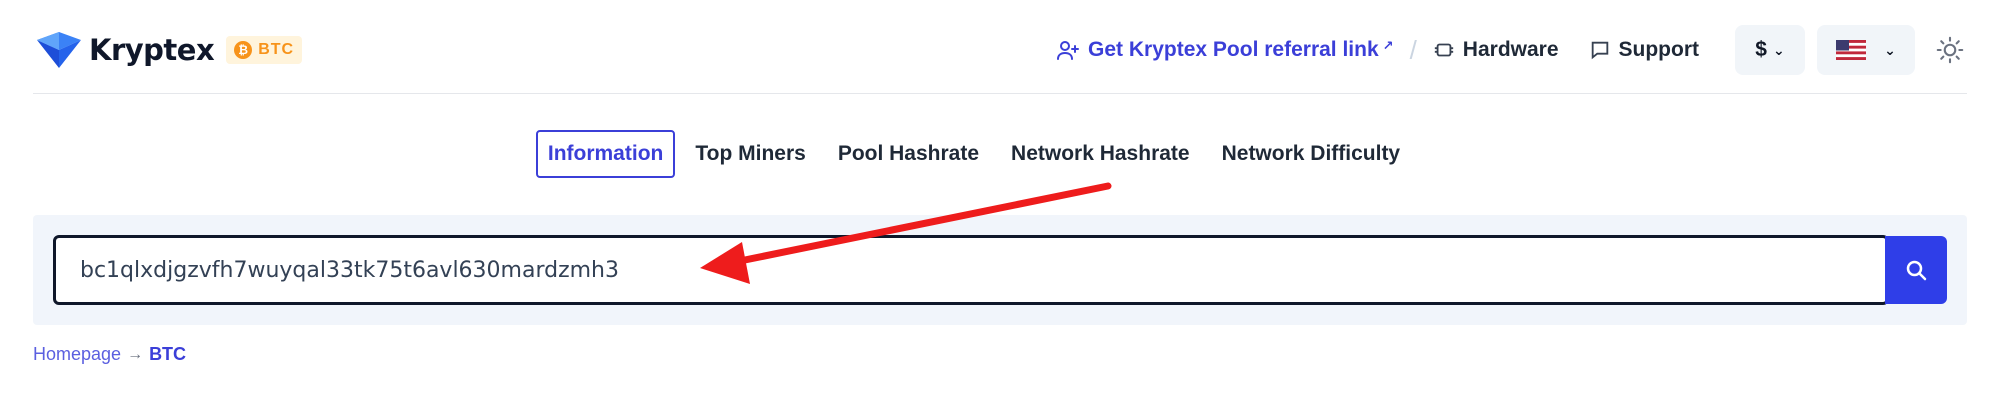  What do you see at coordinates (1388, 45) in the screenshot?
I see `external-link-icon: ↗` at bounding box center [1388, 45].